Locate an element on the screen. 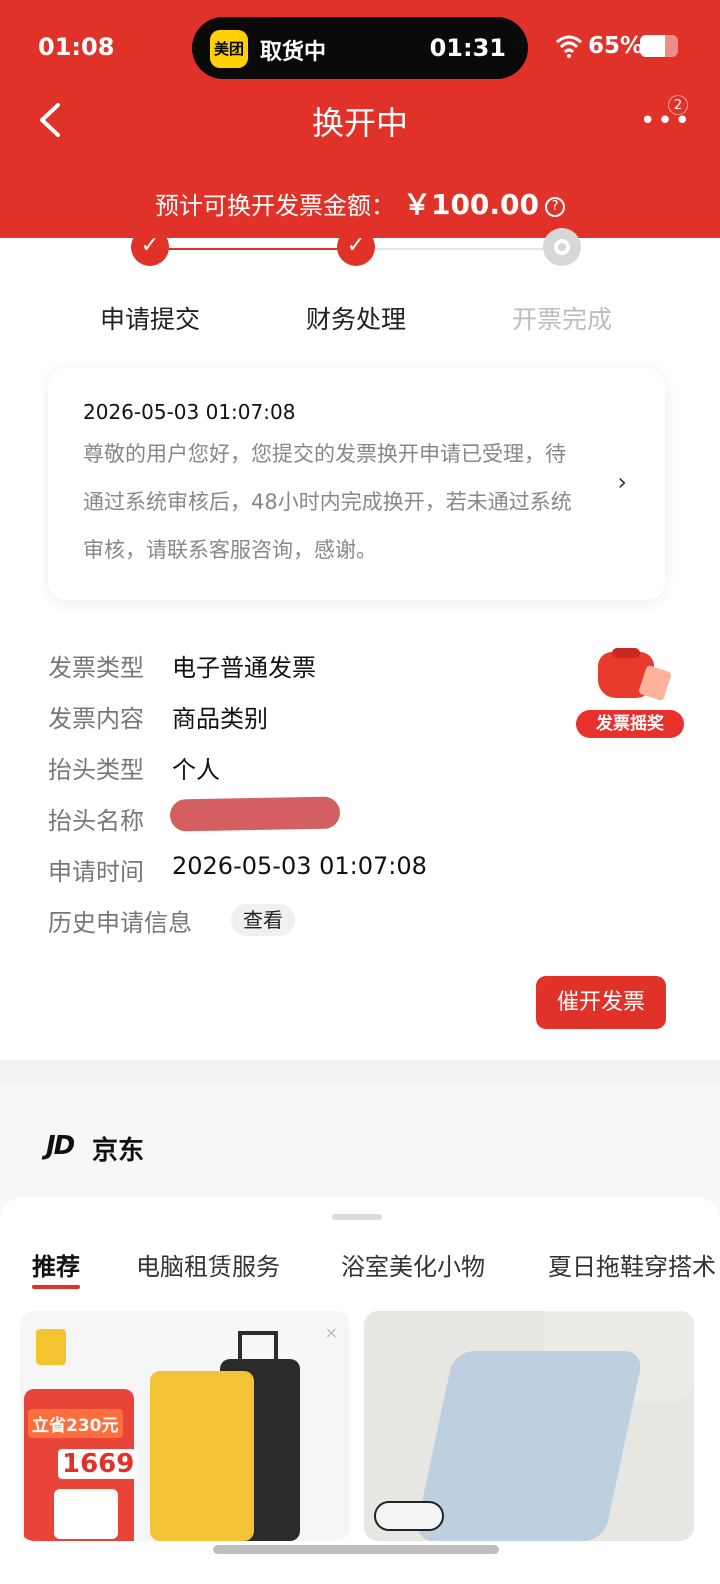 Image resolution: width=720 pixels, height=1584 pixels. info-label: 发票内容 is located at coordinates (96, 719).